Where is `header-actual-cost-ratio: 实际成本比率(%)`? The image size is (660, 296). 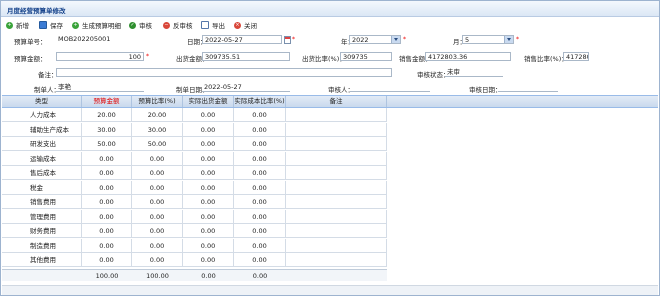 header-actual-cost-ratio: 实际成本比率(%) is located at coordinates (260, 101).